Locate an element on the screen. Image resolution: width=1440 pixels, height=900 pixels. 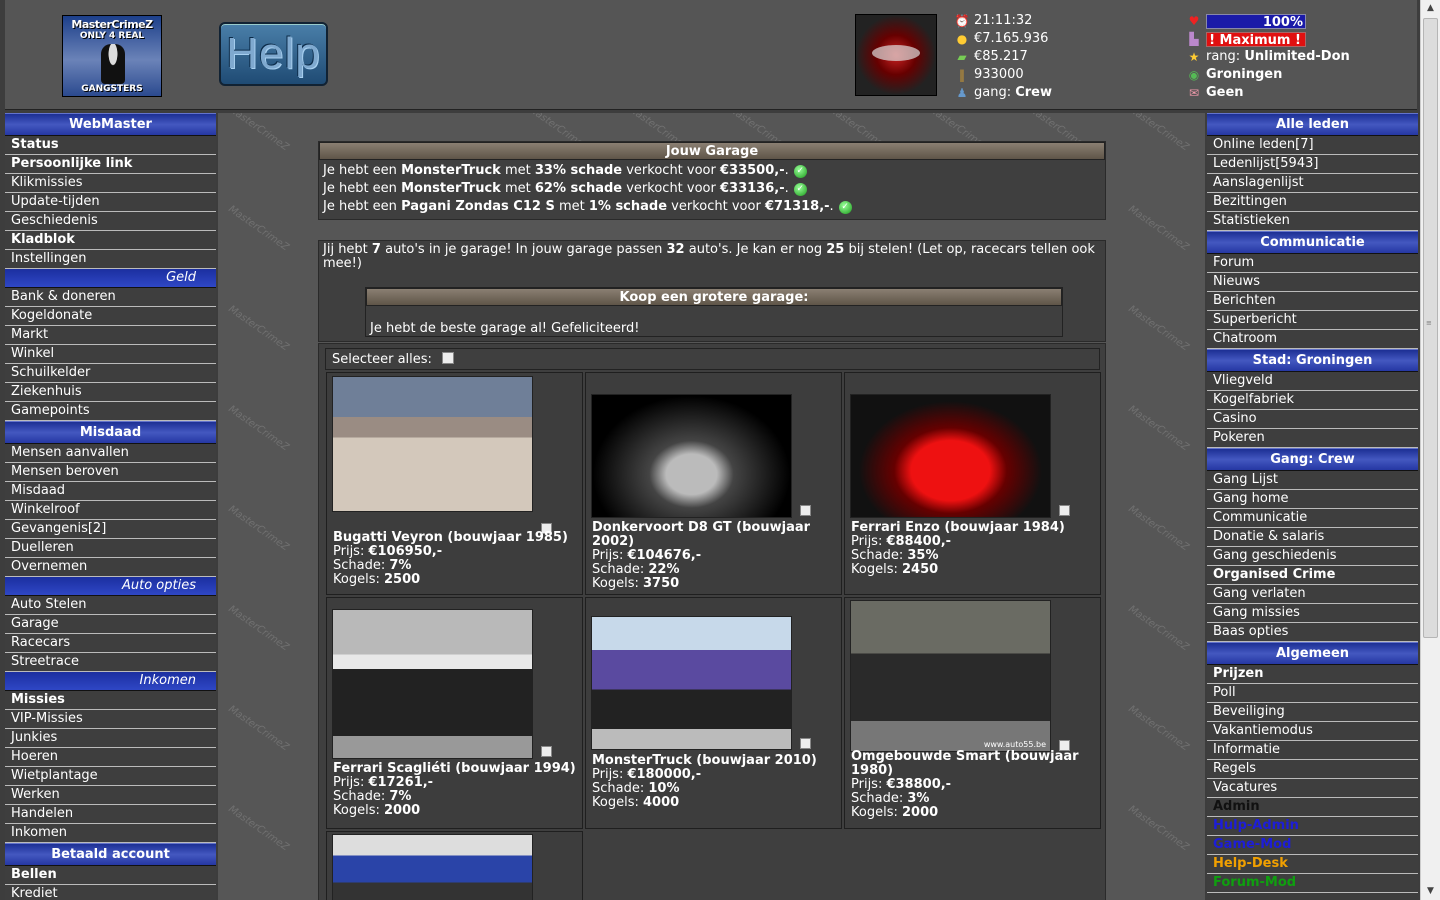
menu-item-kogeldonate: Kogeldonate is located at coordinates (110, 316).